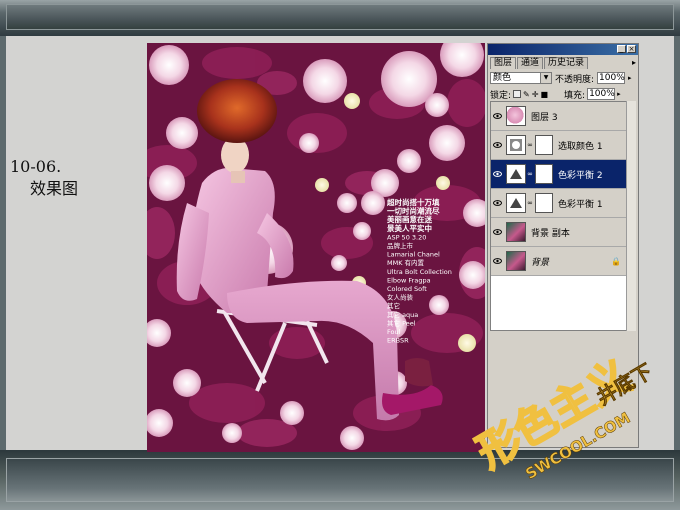 The width and height of the screenshot is (680, 510). I want to click on photo-text-line: Colored Soft, so click(407, 289).